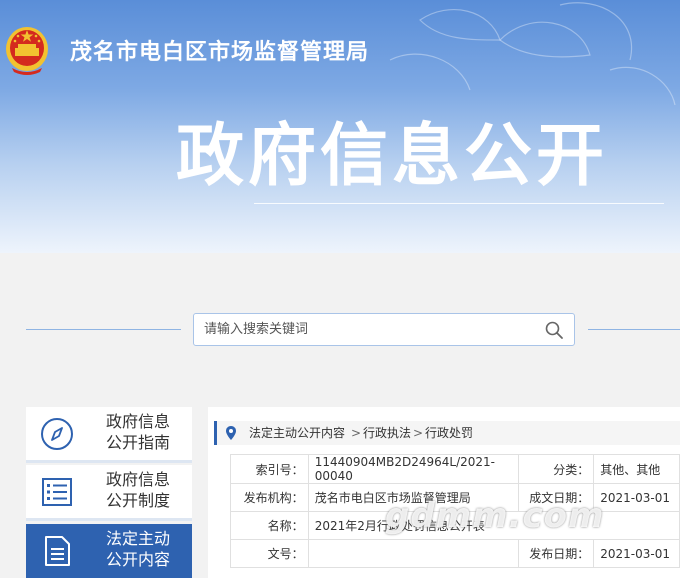  I want to click on index-value: 11440904MB2D24964L/2021-00040, so click(413, 469).